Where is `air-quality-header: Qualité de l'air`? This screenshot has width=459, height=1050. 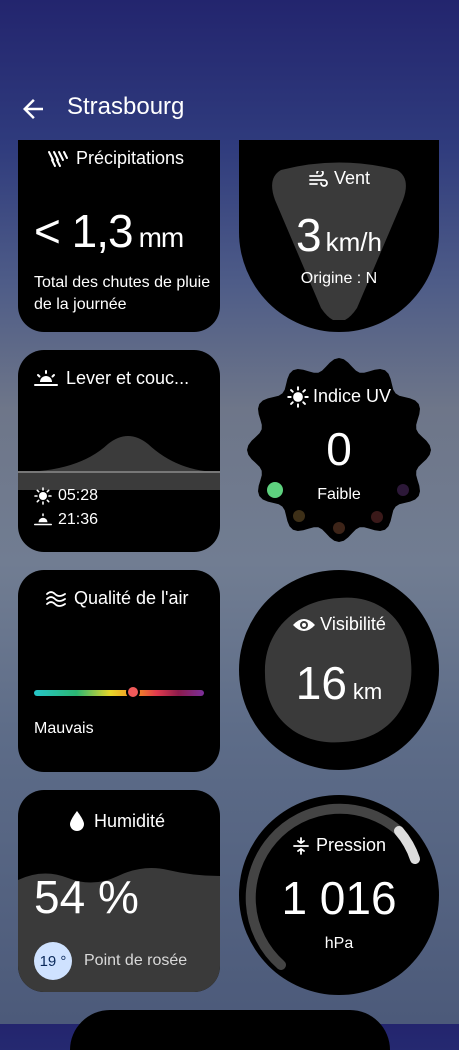 air-quality-header: Qualité de l'air is located at coordinates (117, 598).